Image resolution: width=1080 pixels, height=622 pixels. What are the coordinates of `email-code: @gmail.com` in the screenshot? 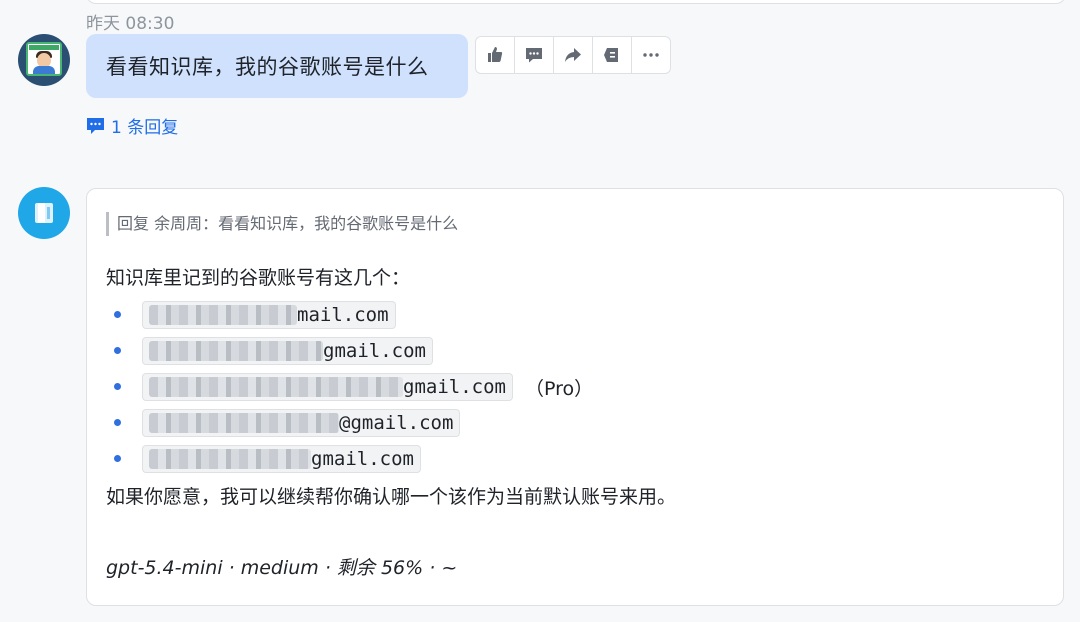 It's located at (301, 423).